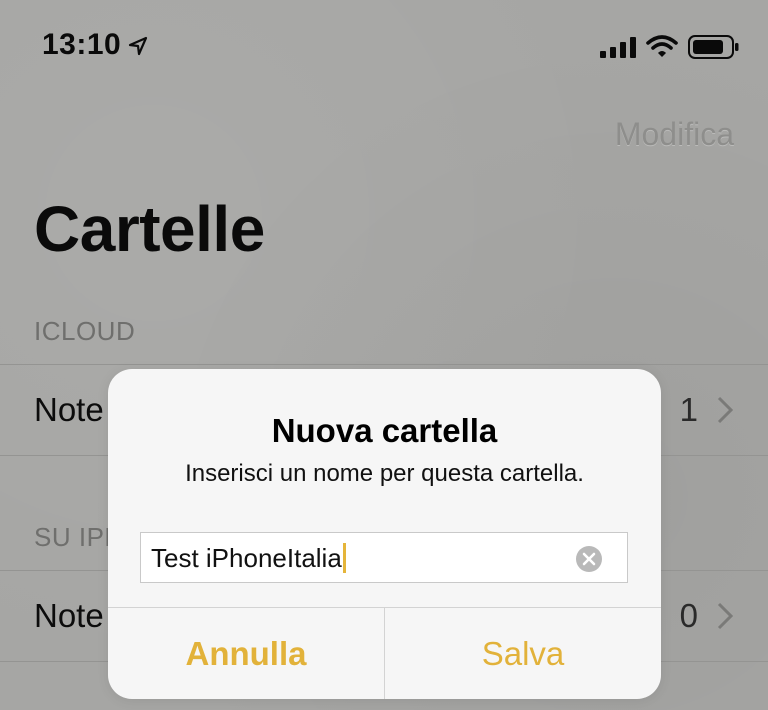  What do you see at coordinates (688, 615) in the screenshot?
I see `folder-count: 0` at bounding box center [688, 615].